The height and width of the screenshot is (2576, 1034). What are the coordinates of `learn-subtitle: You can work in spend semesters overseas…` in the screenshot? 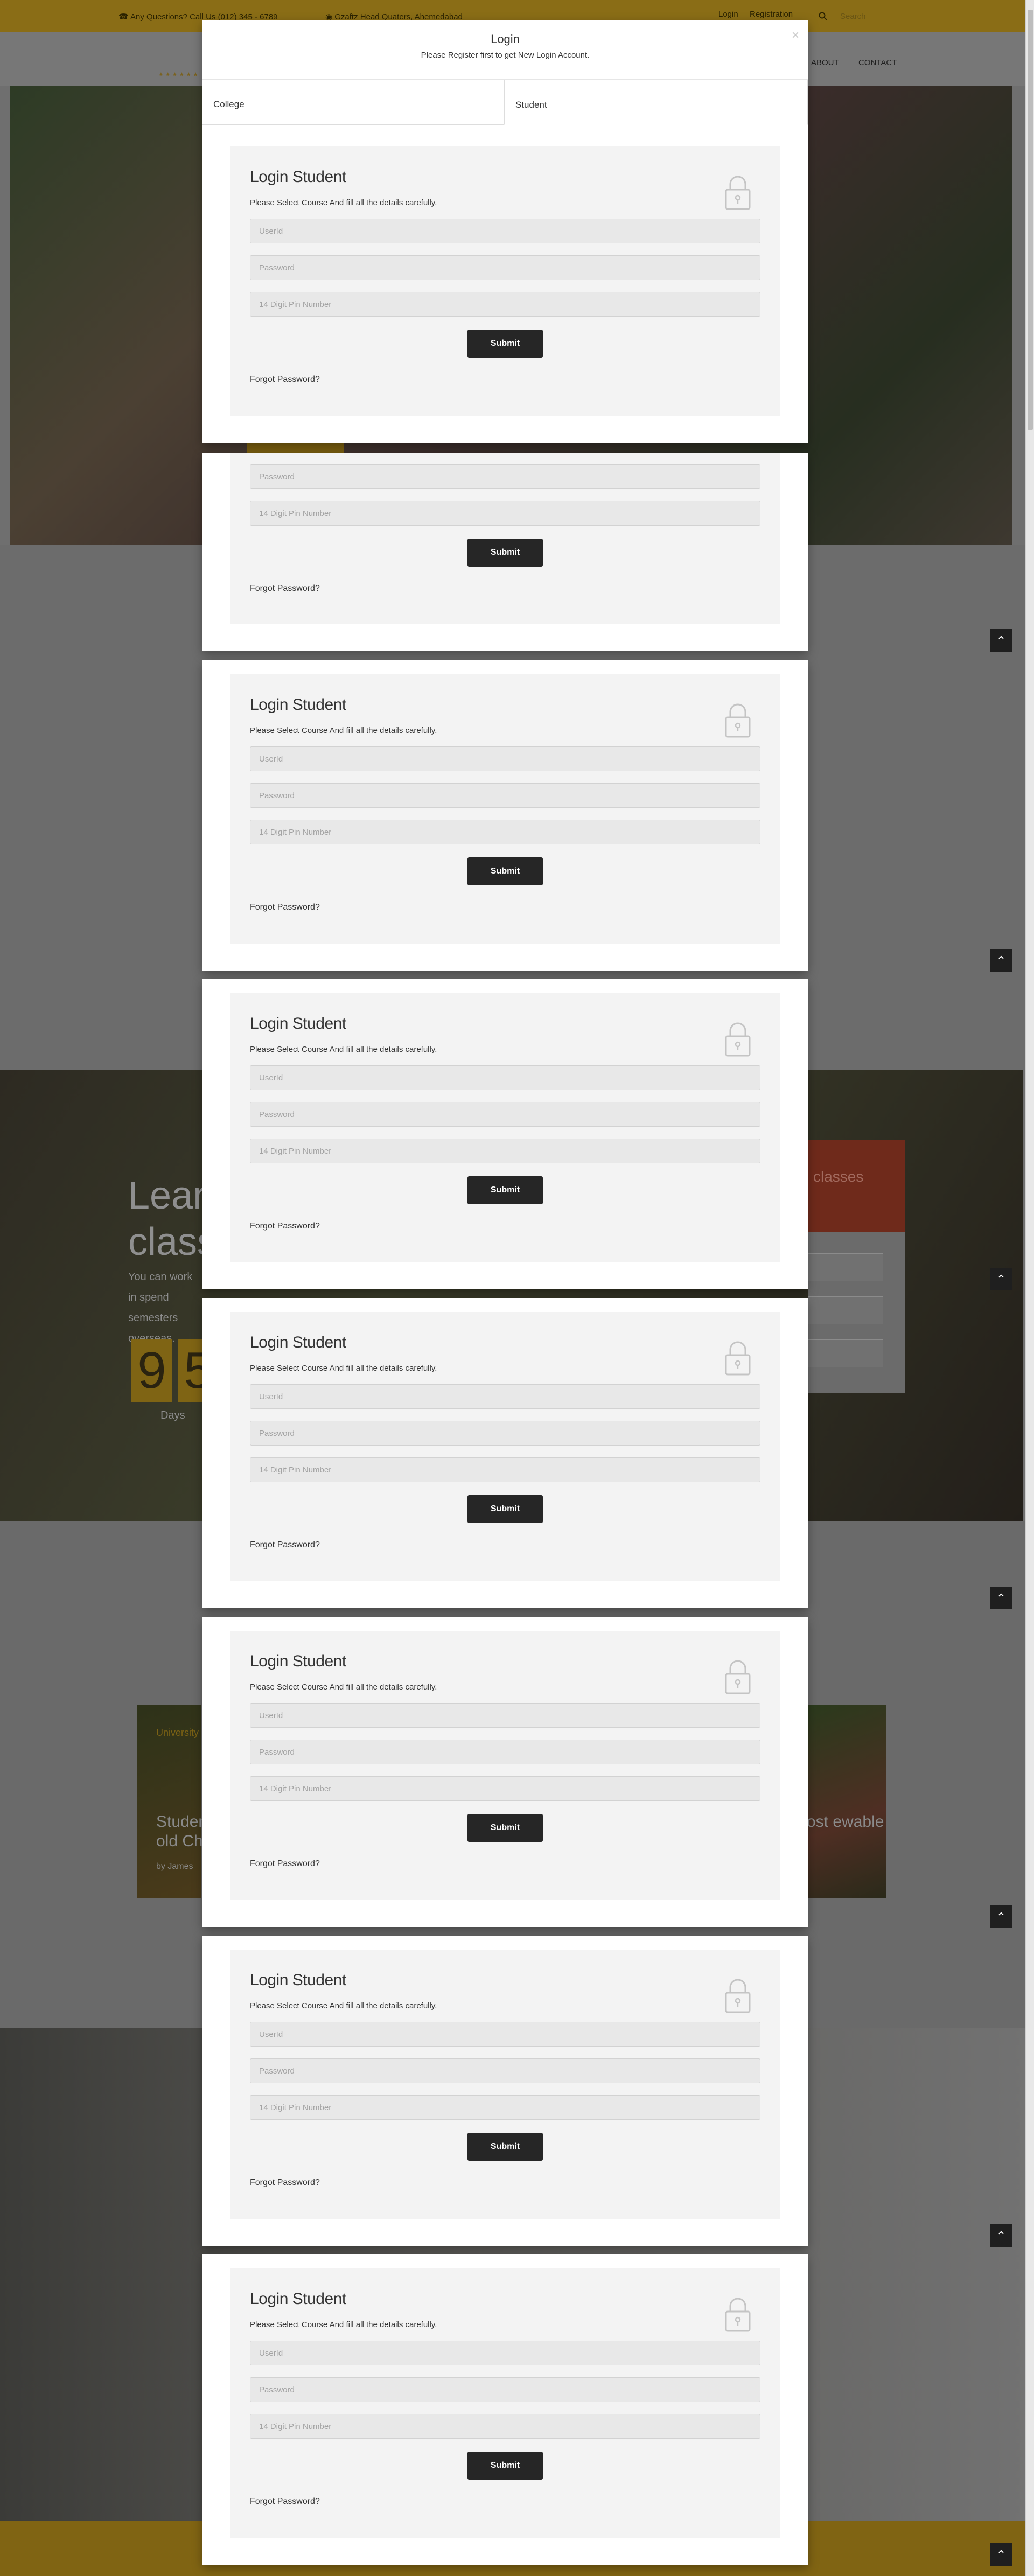 It's located at (160, 1307).